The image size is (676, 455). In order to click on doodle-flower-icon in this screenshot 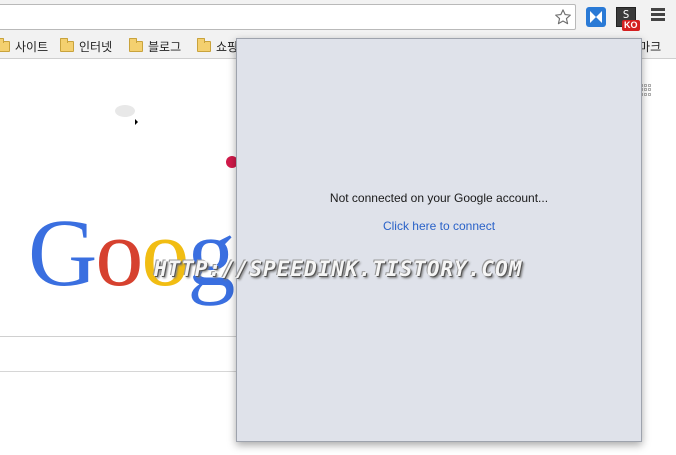, I will do `click(125, 111)`.